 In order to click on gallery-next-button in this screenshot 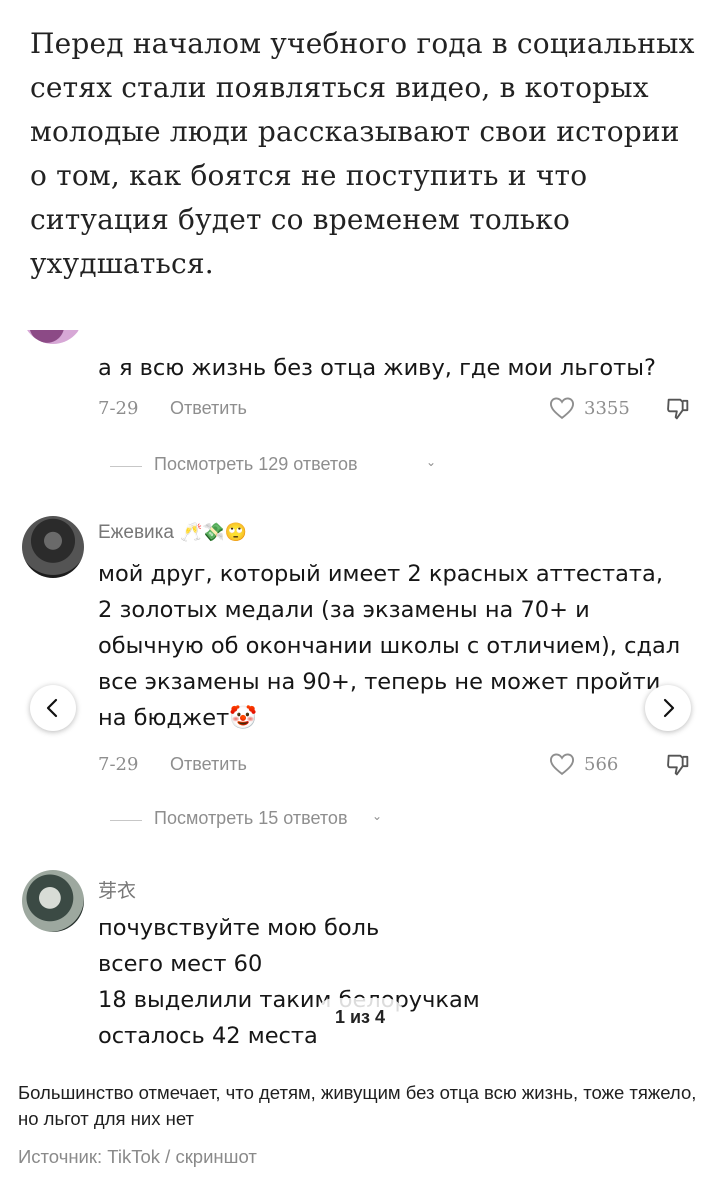, I will do `click(668, 708)`.